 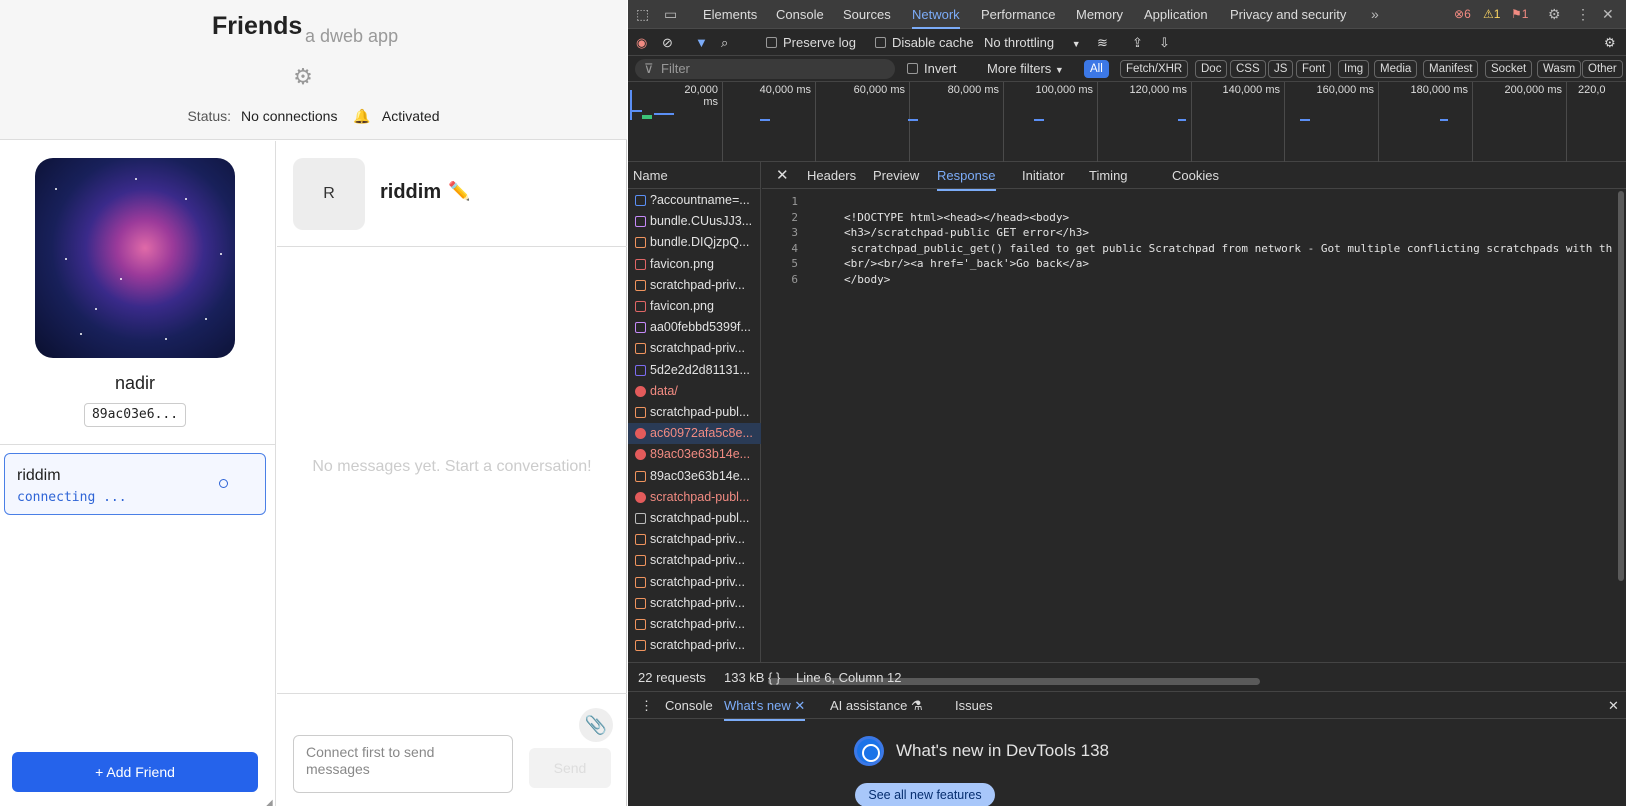 What do you see at coordinates (1288, 14) in the screenshot?
I see `tab-privacy-security: Privacy and security` at bounding box center [1288, 14].